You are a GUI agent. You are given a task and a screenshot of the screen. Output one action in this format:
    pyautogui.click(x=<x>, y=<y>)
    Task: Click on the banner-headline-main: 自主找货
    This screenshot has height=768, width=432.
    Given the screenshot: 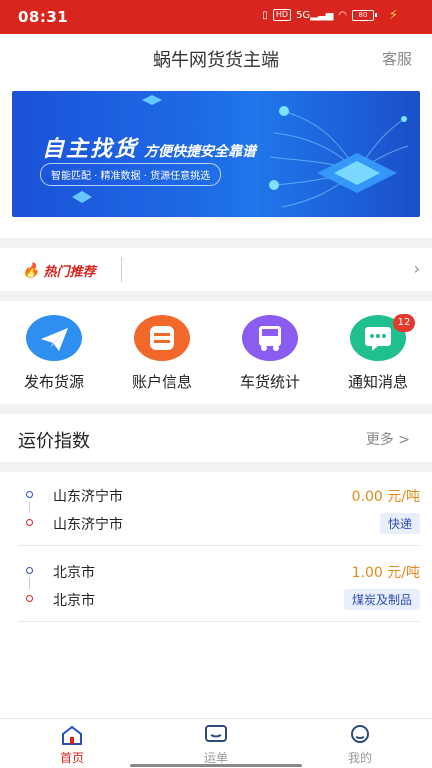 What is the action you would take?
    pyautogui.click(x=90, y=149)
    